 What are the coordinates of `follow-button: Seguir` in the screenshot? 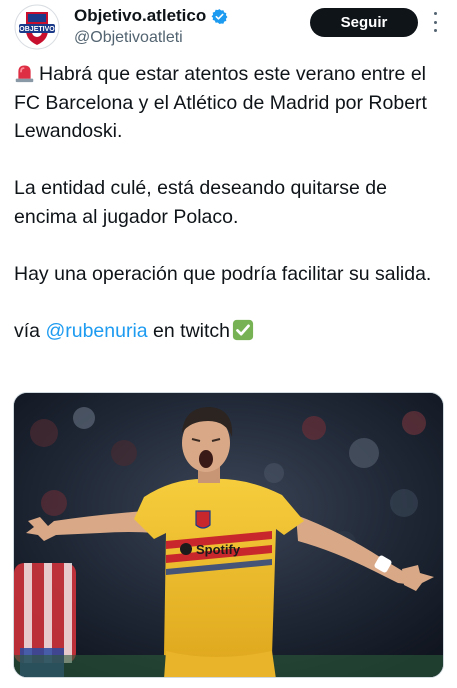 It's located at (364, 22).